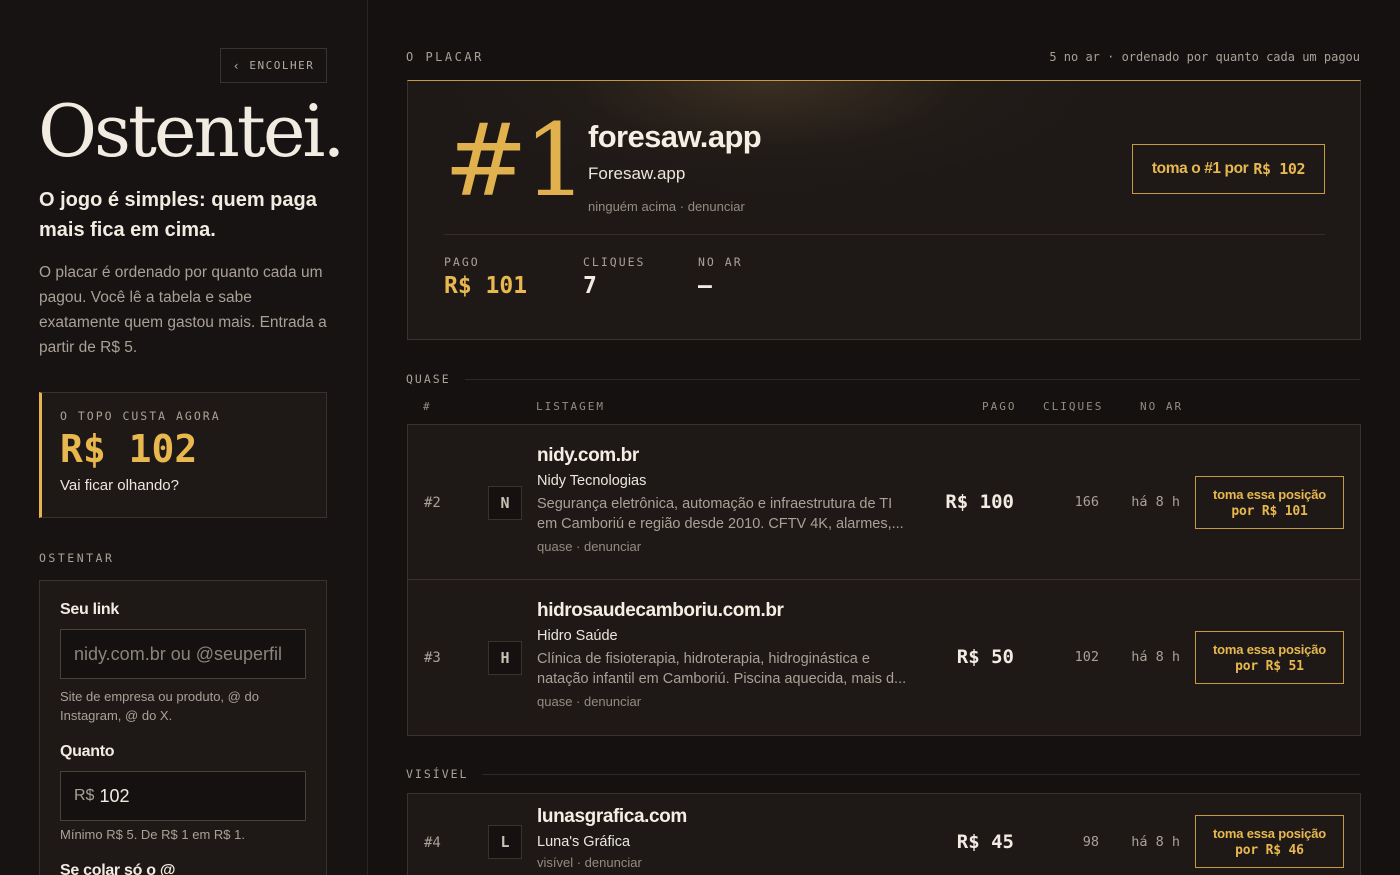 This screenshot has height=875, width=1400. What do you see at coordinates (437, 774) in the screenshot?
I see `group-visivel-label: VISÍVEL` at bounding box center [437, 774].